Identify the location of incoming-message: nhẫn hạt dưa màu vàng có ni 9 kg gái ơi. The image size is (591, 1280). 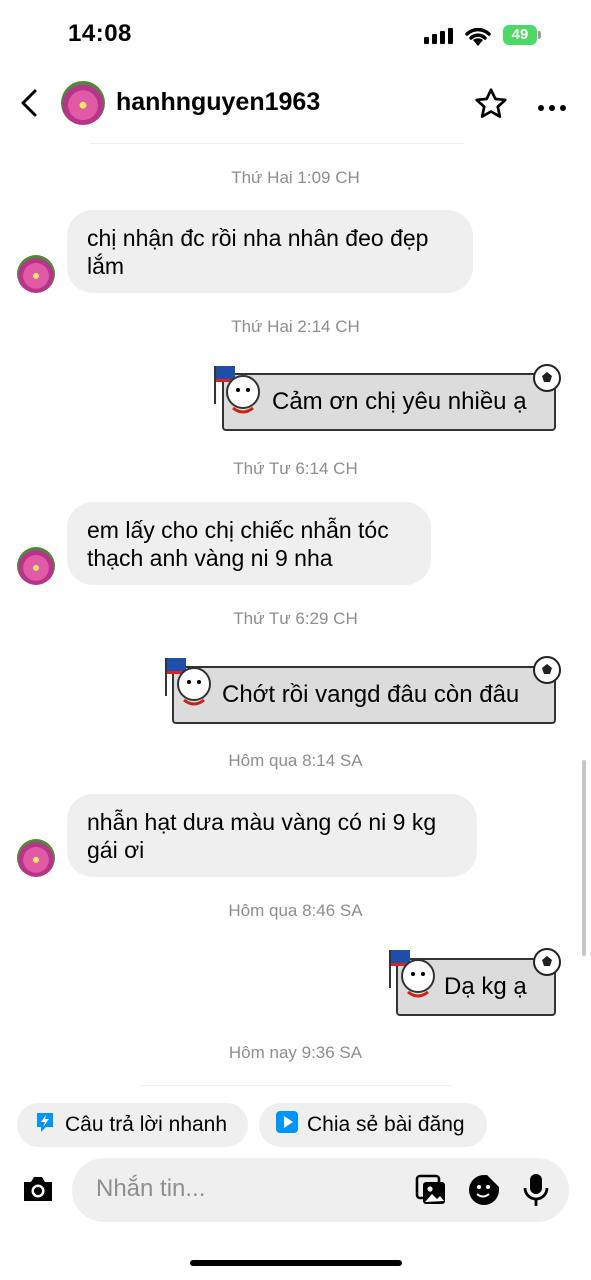
(272, 835).